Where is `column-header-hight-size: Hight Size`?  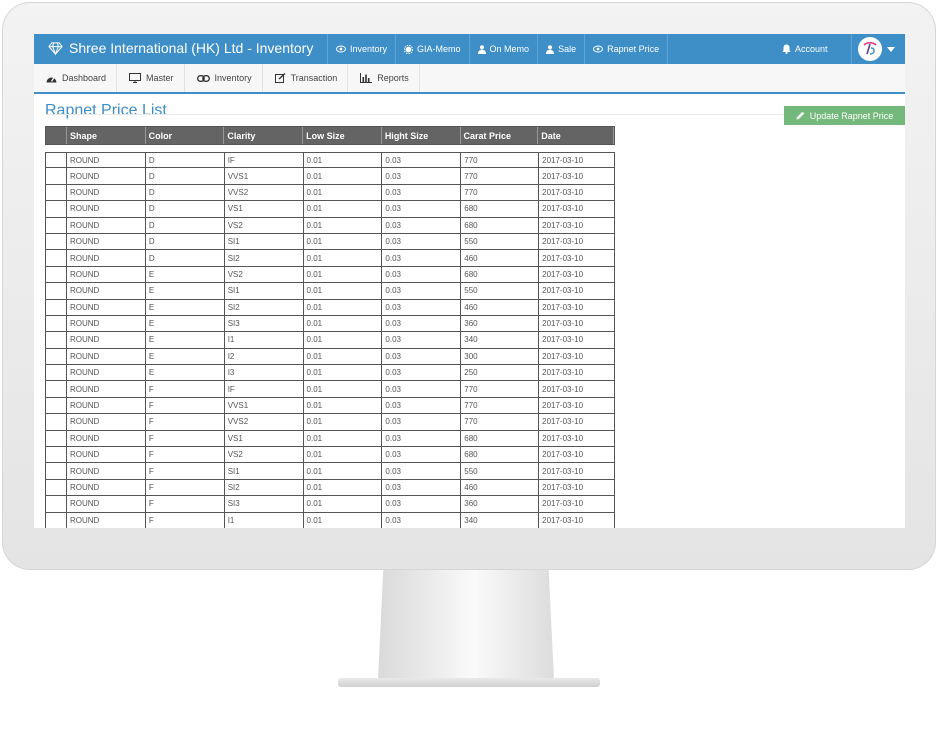
column-header-hight-size: Hight Size is located at coordinates (421, 135).